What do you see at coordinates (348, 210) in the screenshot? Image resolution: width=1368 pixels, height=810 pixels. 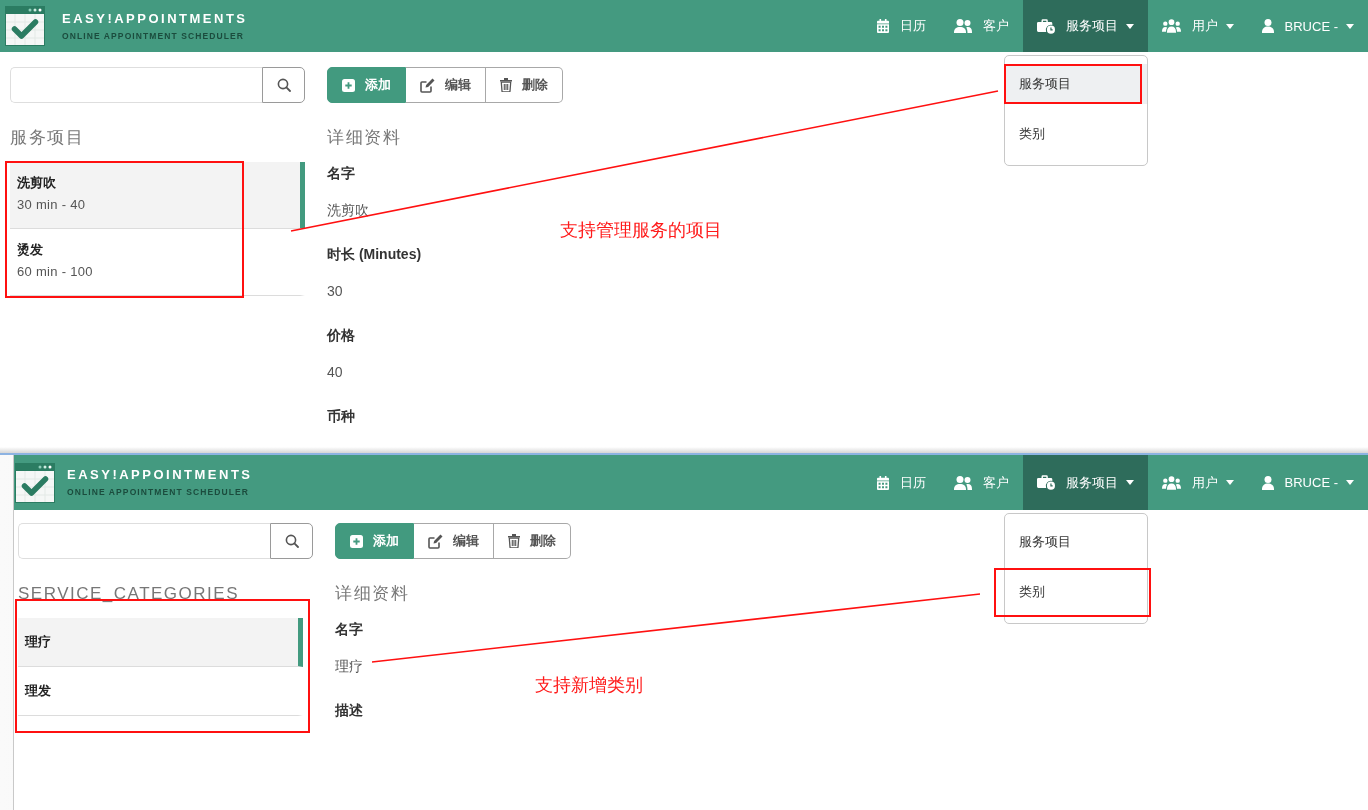 I see `field-value: 洗剪吹` at bounding box center [348, 210].